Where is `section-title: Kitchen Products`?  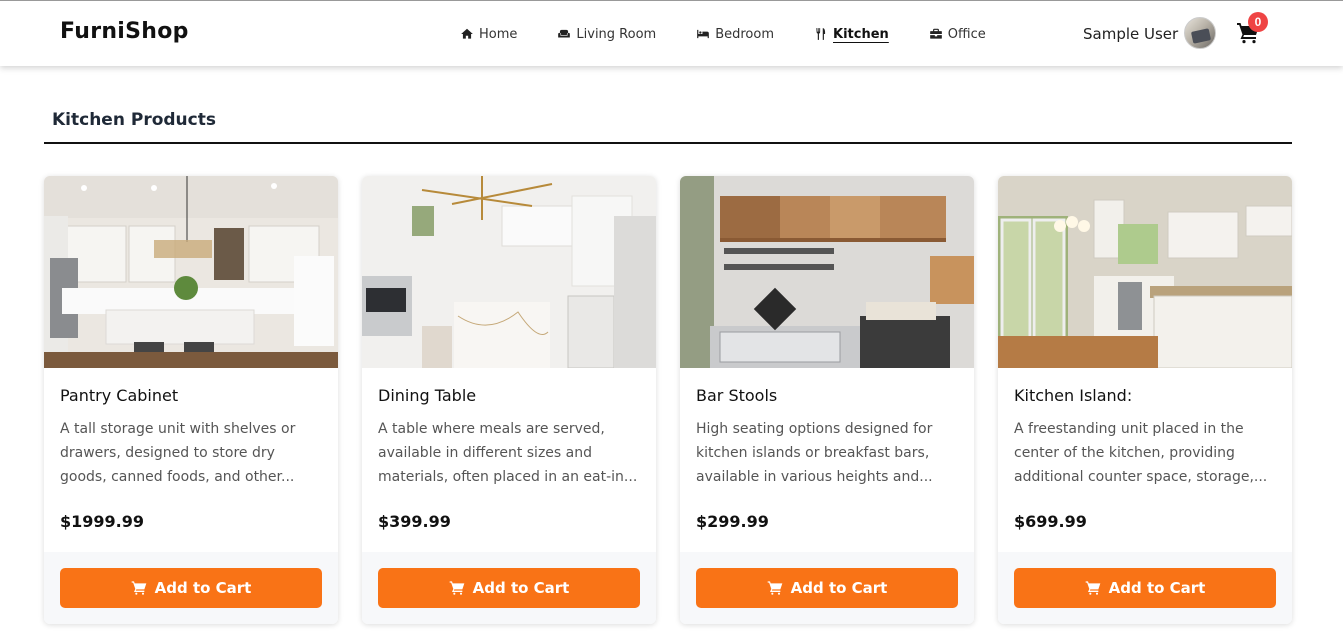 section-title: Kitchen Products is located at coordinates (134, 120).